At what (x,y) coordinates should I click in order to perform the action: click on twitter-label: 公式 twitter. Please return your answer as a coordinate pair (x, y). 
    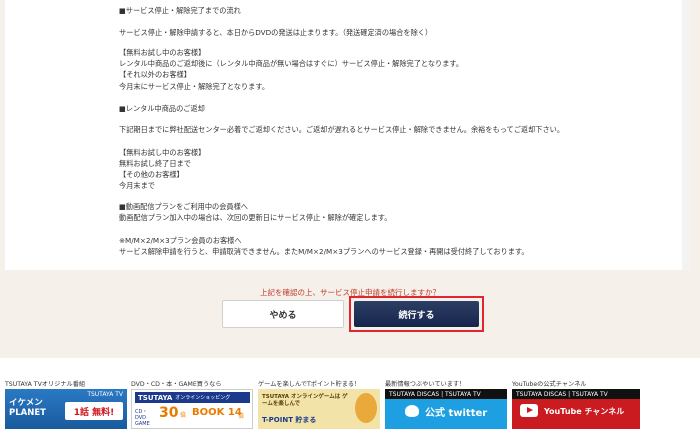
    Looking at the image, I should click on (456, 413).